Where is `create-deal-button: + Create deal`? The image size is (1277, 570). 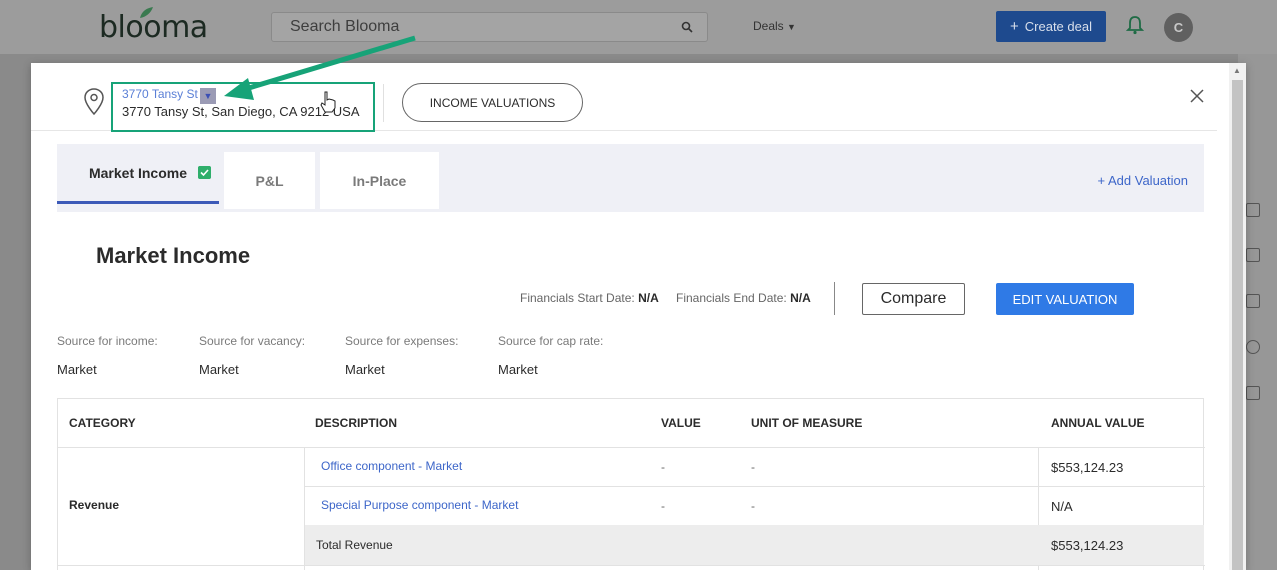 create-deal-button: + Create deal is located at coordinates (1051, 26).